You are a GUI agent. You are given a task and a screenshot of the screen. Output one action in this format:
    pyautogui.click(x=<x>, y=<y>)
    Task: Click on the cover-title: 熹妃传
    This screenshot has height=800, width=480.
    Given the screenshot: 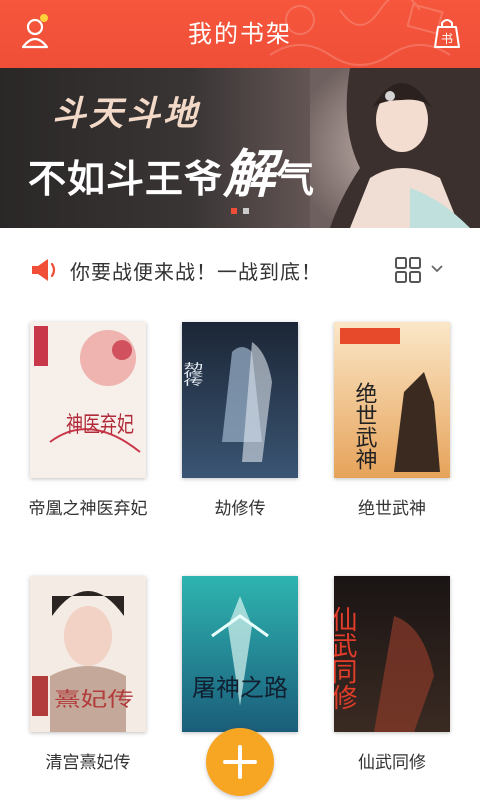 What is the action you would take?
    pyautogui.click(x=94, y=699)
    